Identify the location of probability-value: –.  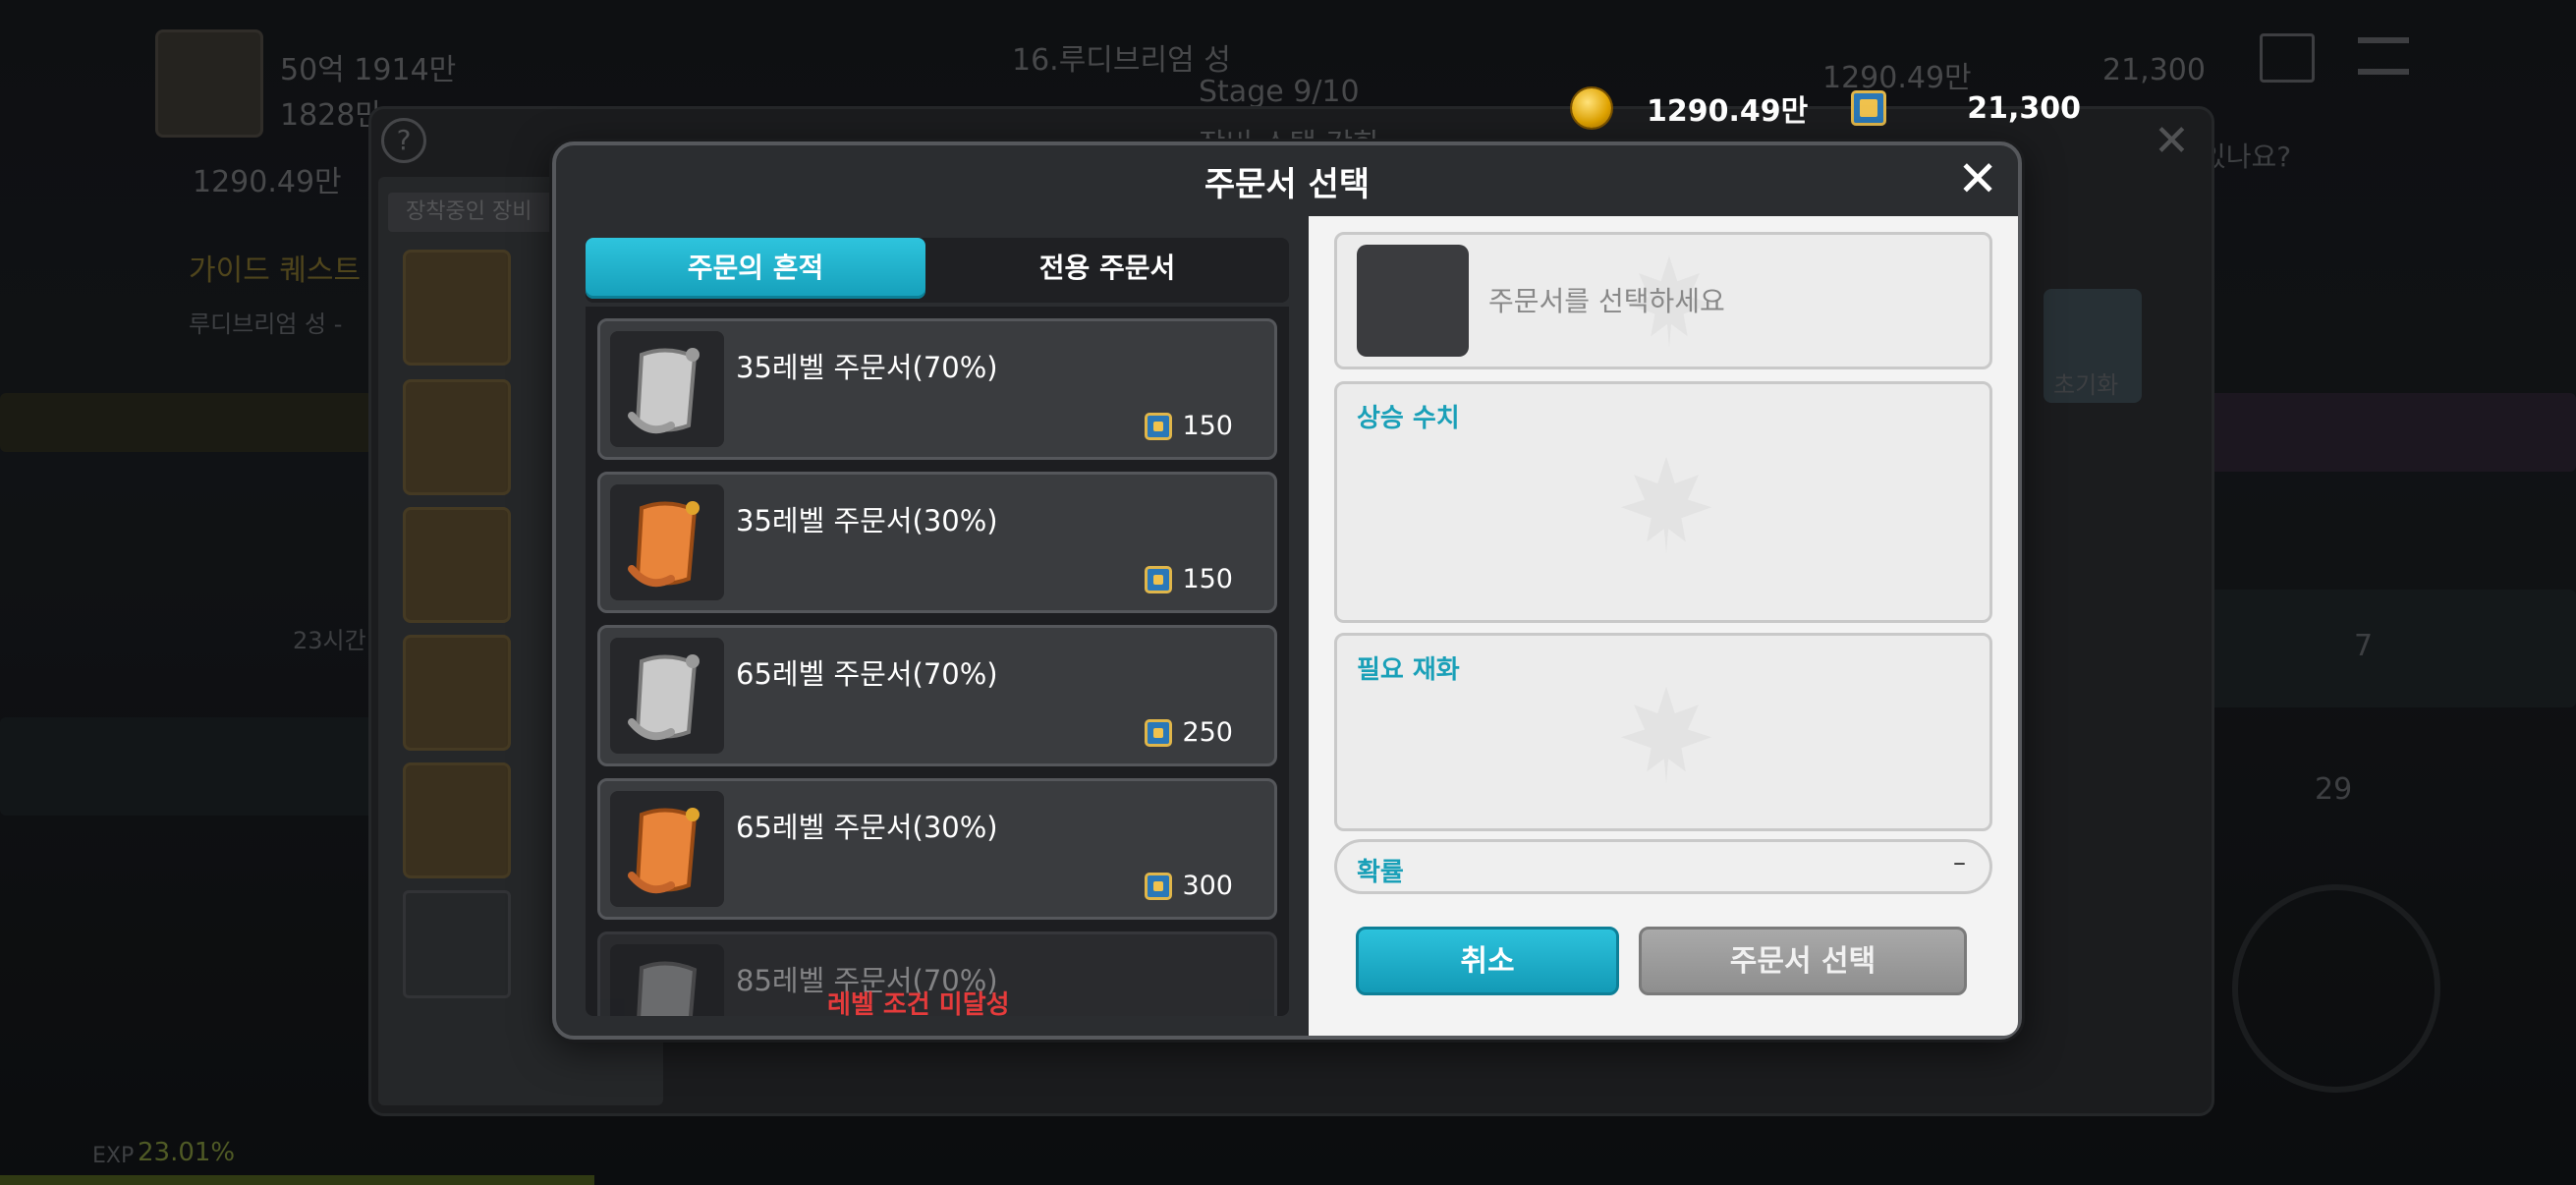
(1959, 863).